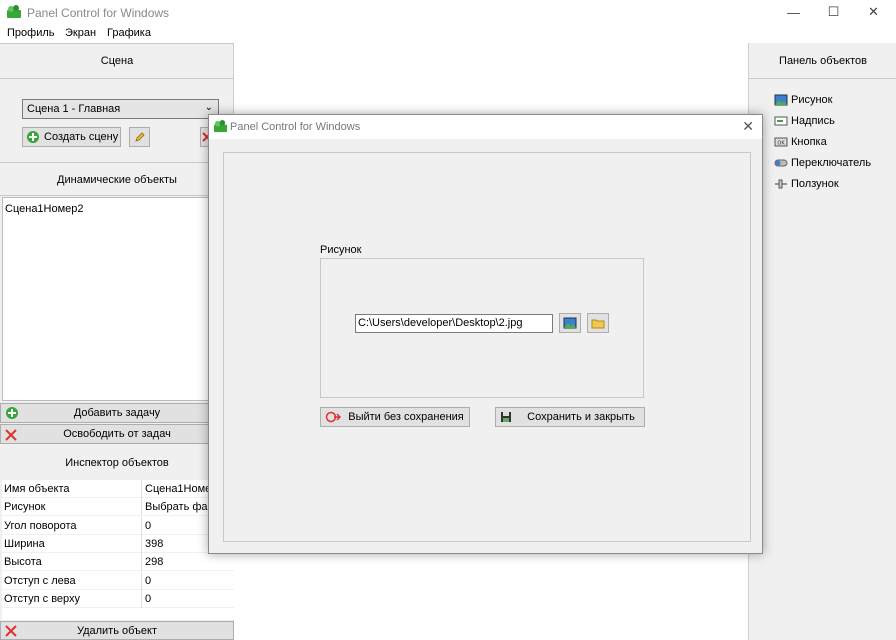 The image size is (896, 640). What do you see at coordinates (117, 299) in the screenshot?
I see `dynamic-objects-list: Сцена1Номер2` at bounding box center [117, 299].